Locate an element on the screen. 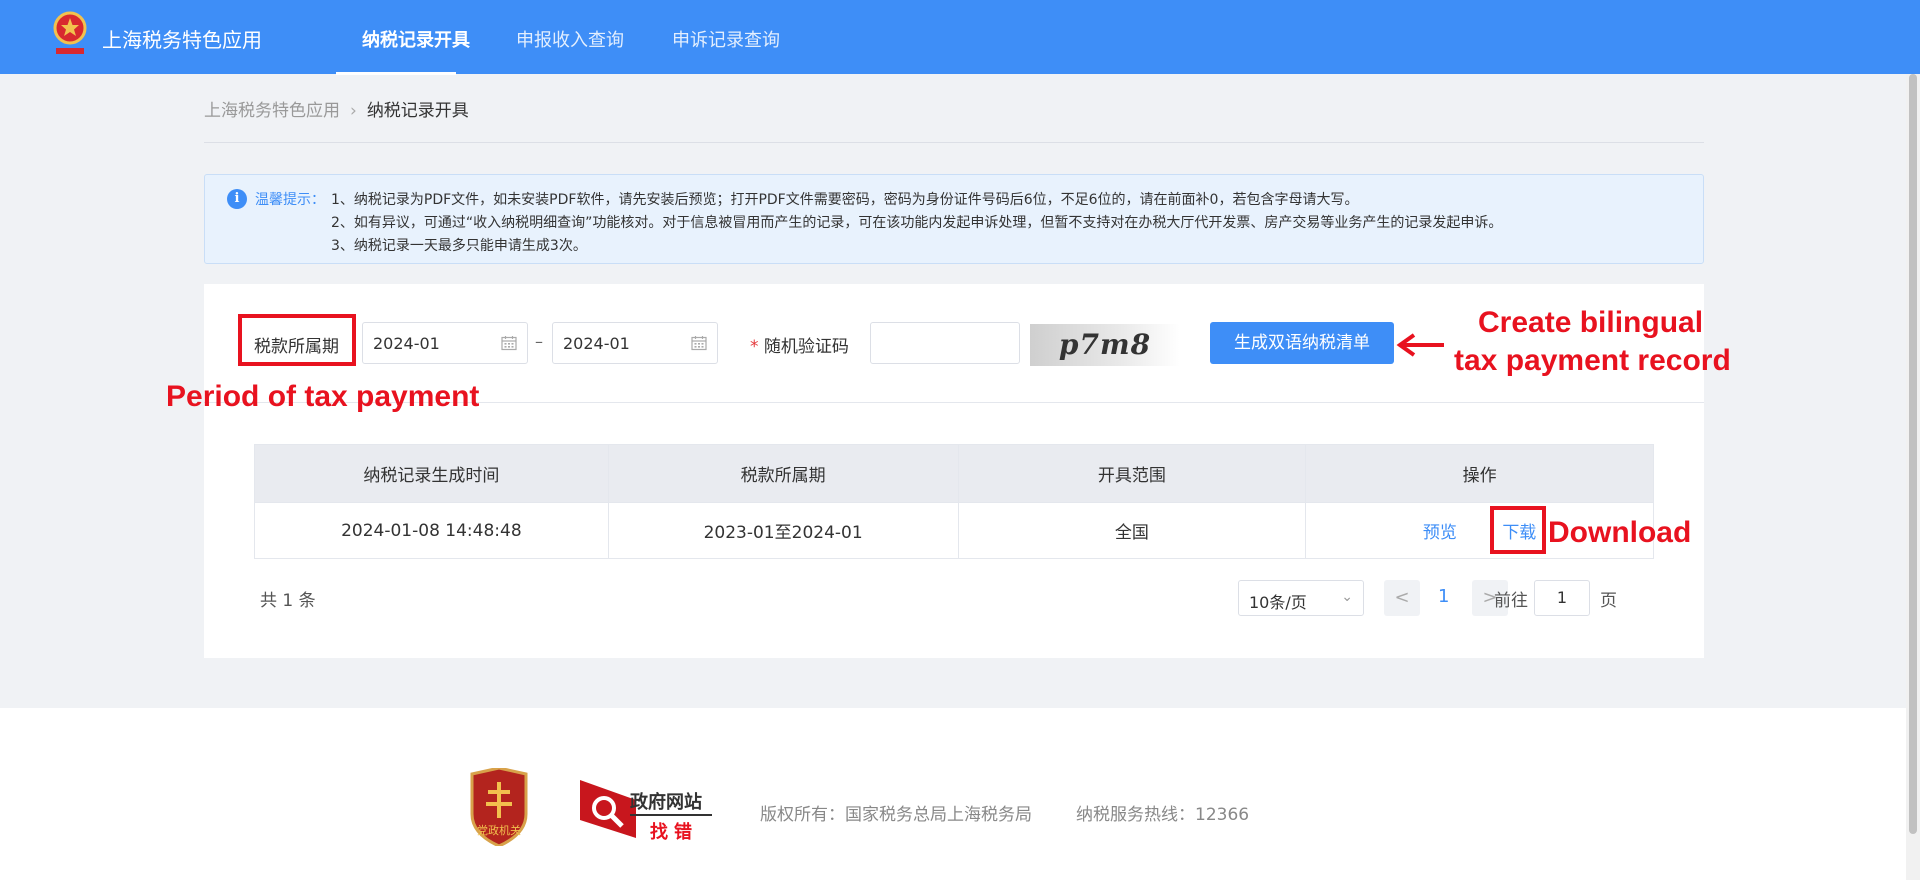  app-title: 上海税务特色应用 is located at coordinates (182, 38).